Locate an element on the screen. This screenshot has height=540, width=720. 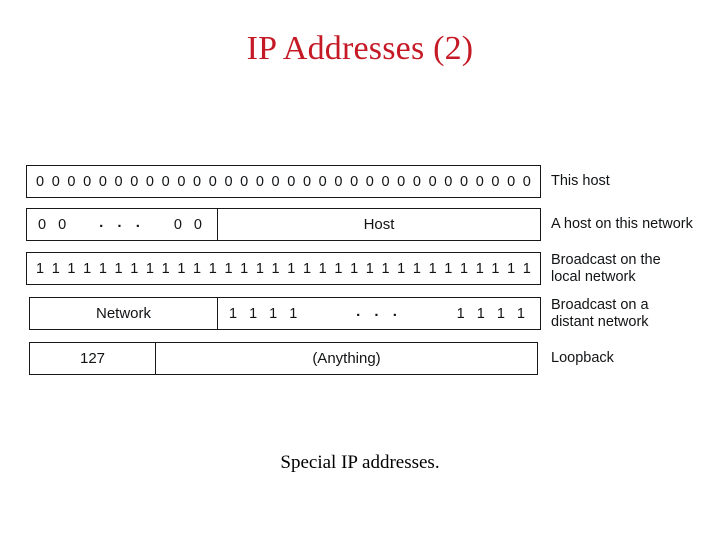
host-field-cell: Host is located at coordinates (379, 224).